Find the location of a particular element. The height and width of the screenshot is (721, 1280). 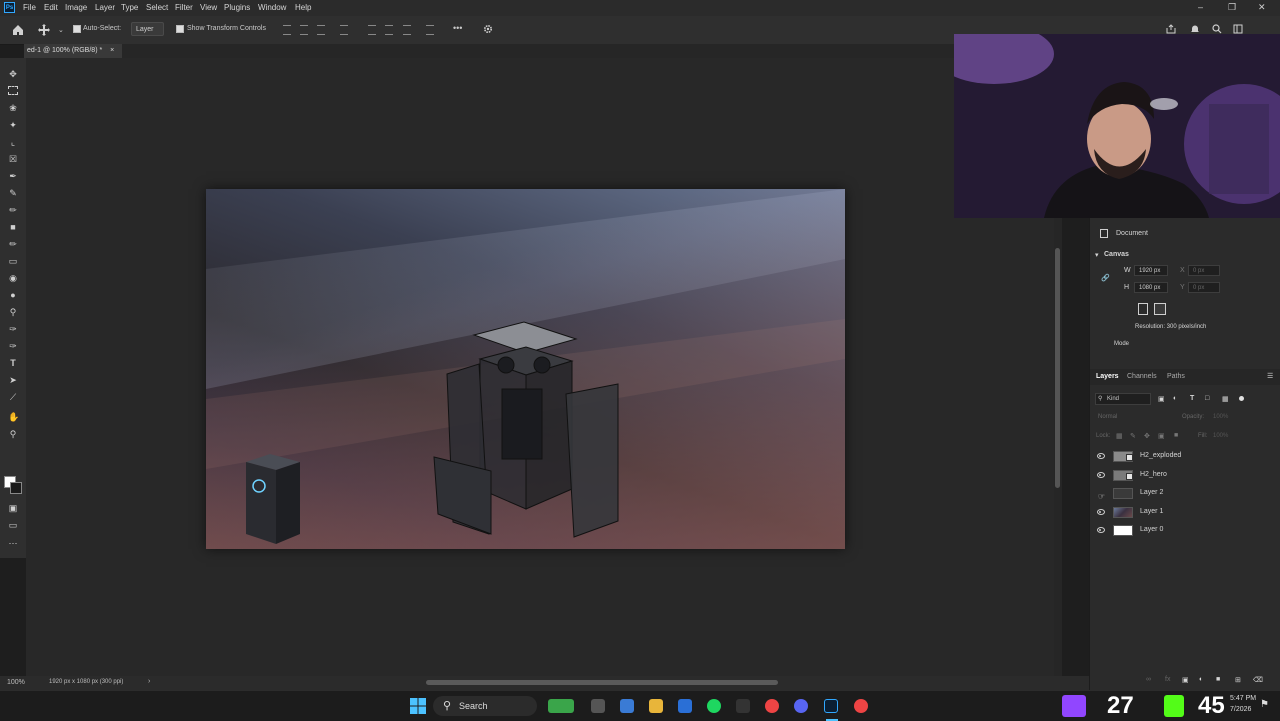

dodge-tool: ⚲ is located at coordinates (13, 312).